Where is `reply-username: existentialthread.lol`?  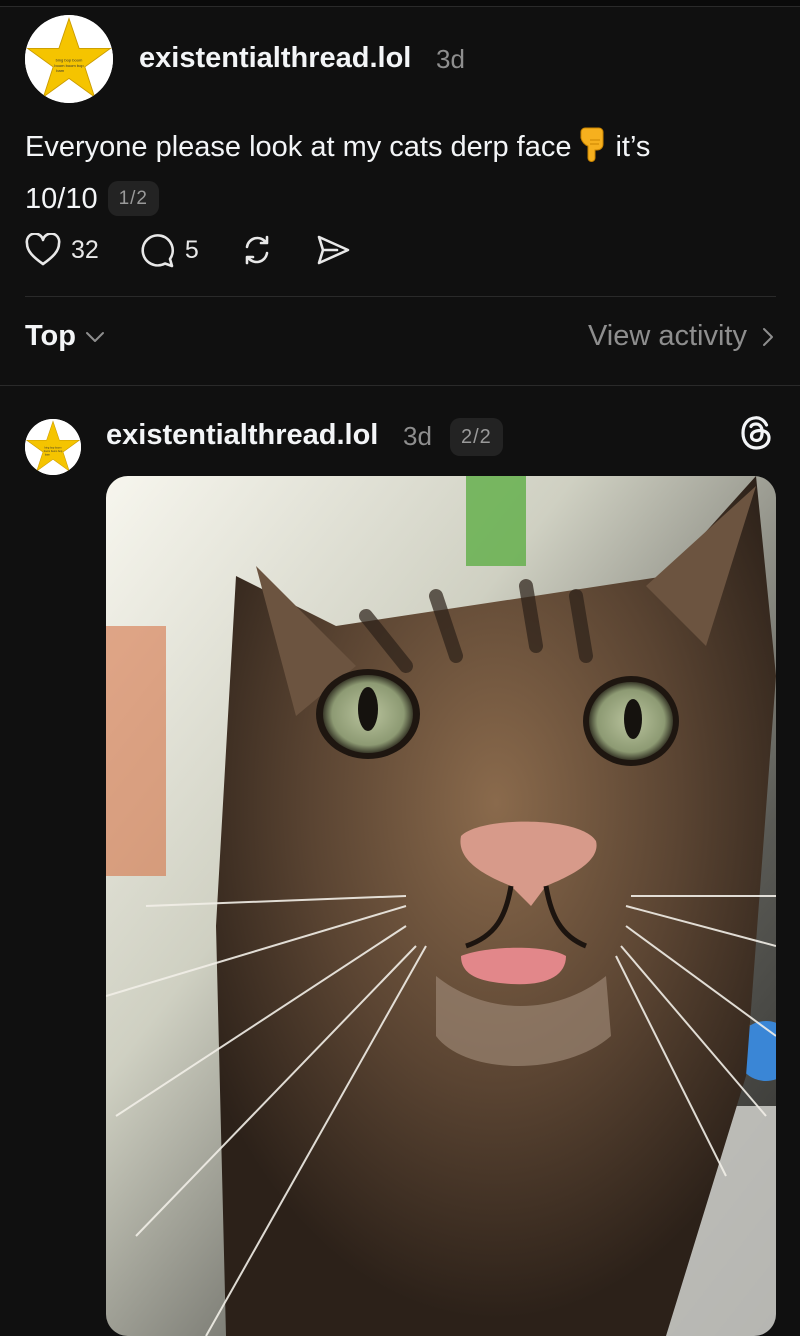 reply-username: existentialthread.lol is located at coordinates (242, 435).